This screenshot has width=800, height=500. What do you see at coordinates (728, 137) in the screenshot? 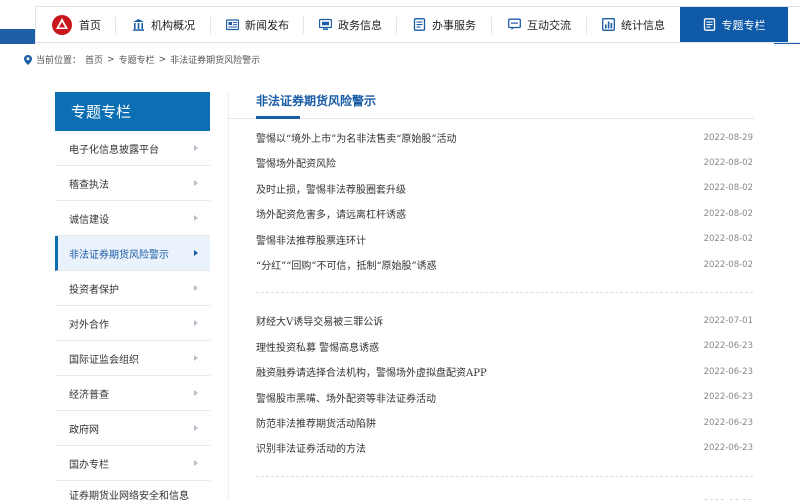
I see `news-date: 2022-08-29` at bounding box center [728, 137].